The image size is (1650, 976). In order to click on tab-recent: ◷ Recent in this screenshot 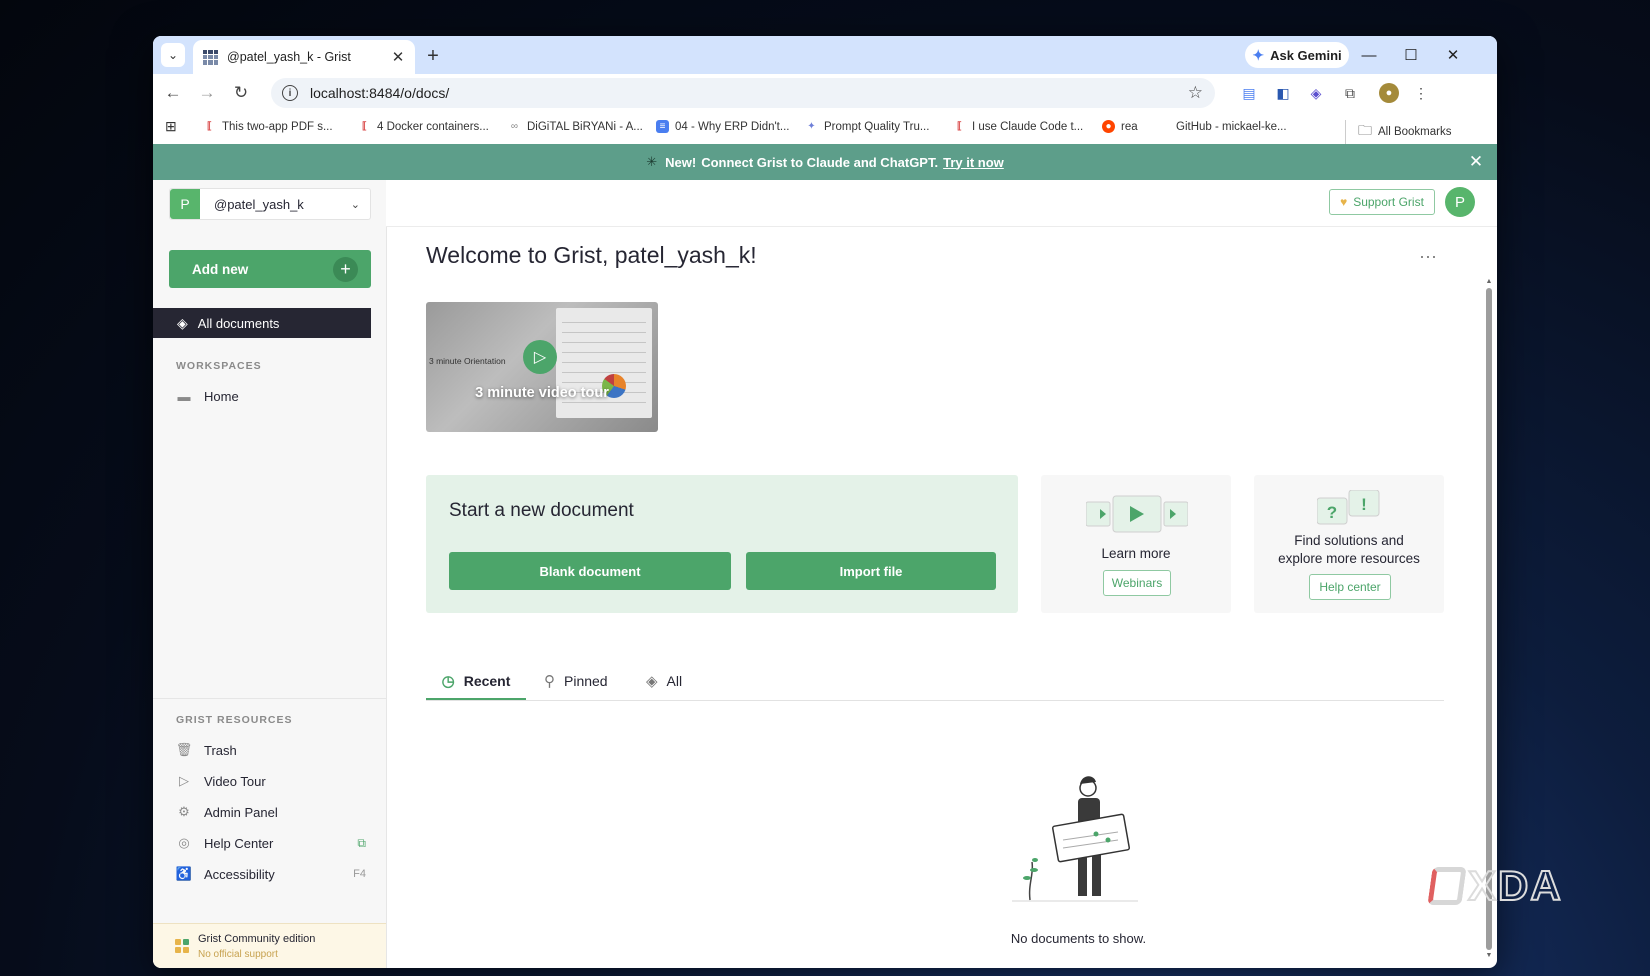, I will do `click(476, 682)`.